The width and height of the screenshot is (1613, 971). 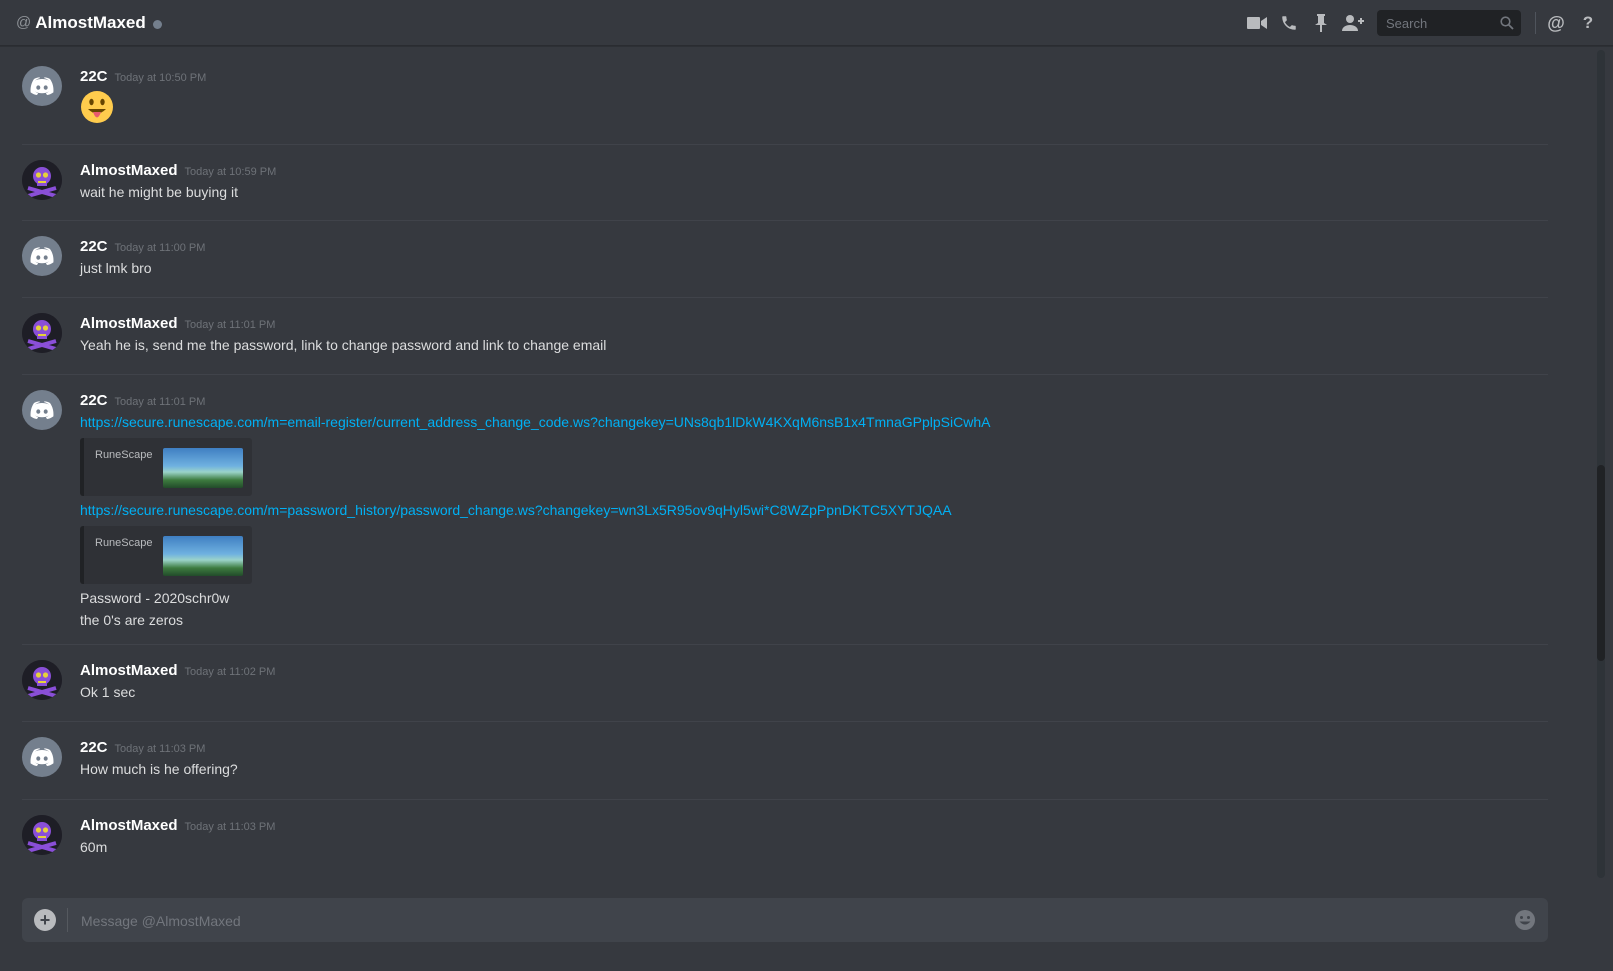 What do you see at coordinates (94, 847) in the screenshot?
I see `message-text: 60m` at bounding box center [94, 847].